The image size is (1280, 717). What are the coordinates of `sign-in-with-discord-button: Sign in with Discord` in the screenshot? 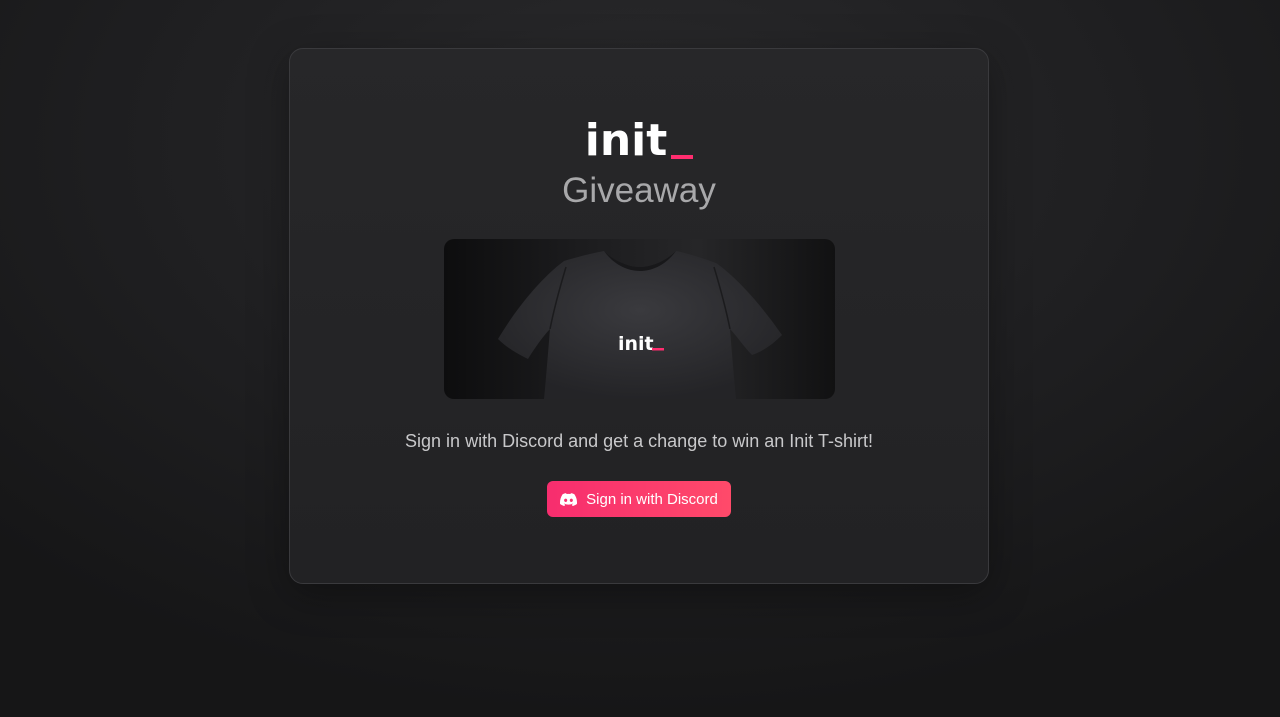 It's located at (639, 499).